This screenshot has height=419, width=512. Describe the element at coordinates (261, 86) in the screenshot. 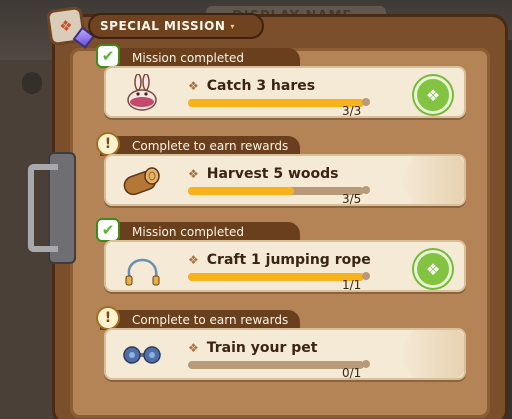

I see `mission-title-text: Catch 3 hares` at that location.